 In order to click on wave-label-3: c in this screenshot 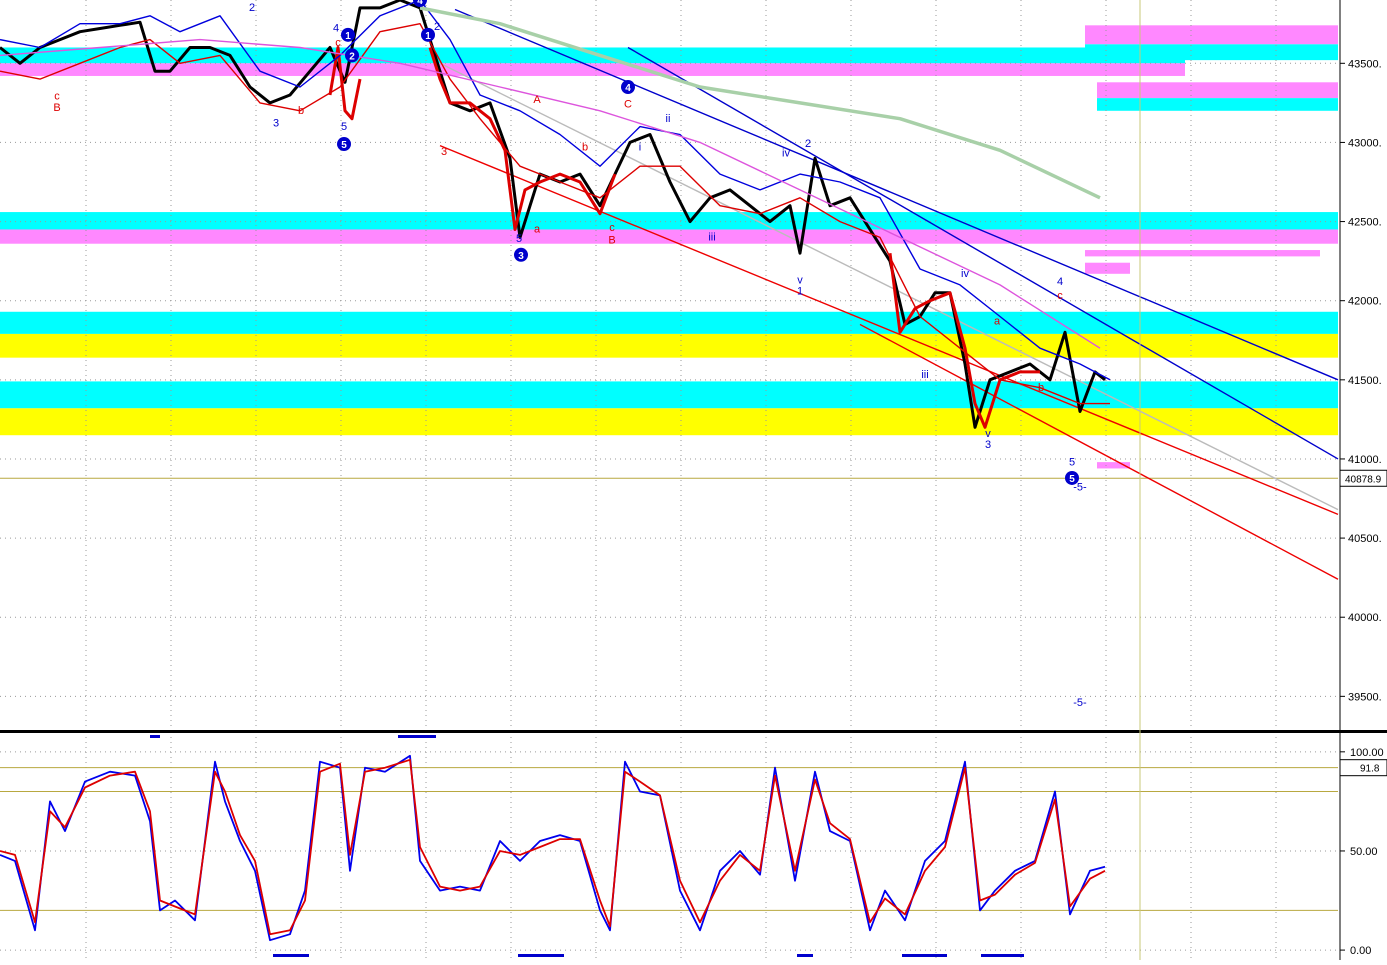, I will do `click(338, 43)`.